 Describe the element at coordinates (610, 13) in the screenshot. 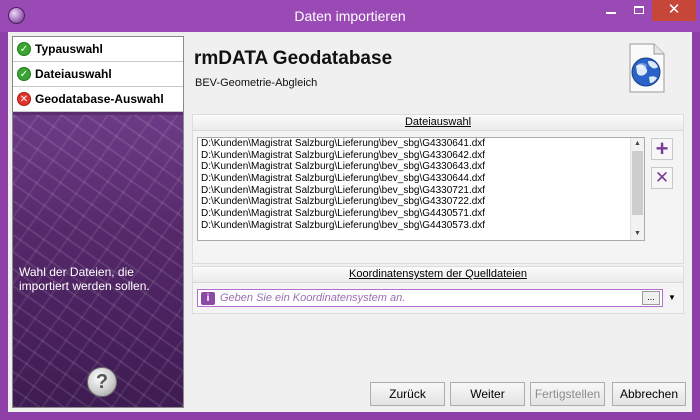

I see `minimize-icon` at that location.